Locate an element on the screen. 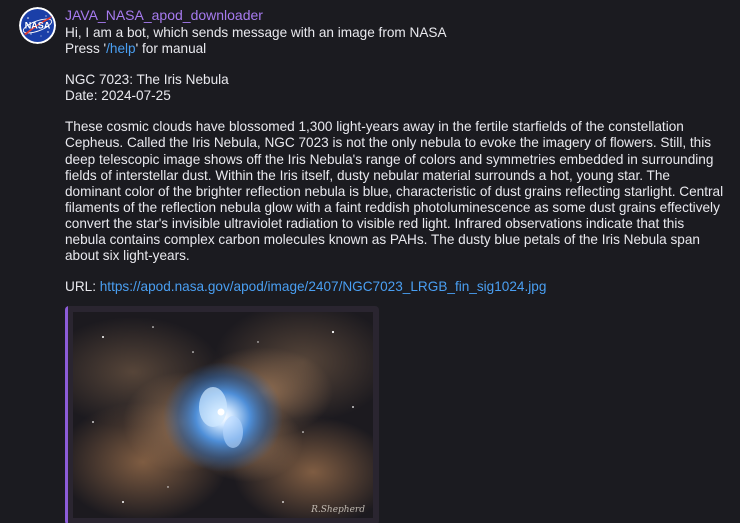 This screenshot has height=523, width=740. avatar-logo-text: NASA is located at coordinates (38, 26).